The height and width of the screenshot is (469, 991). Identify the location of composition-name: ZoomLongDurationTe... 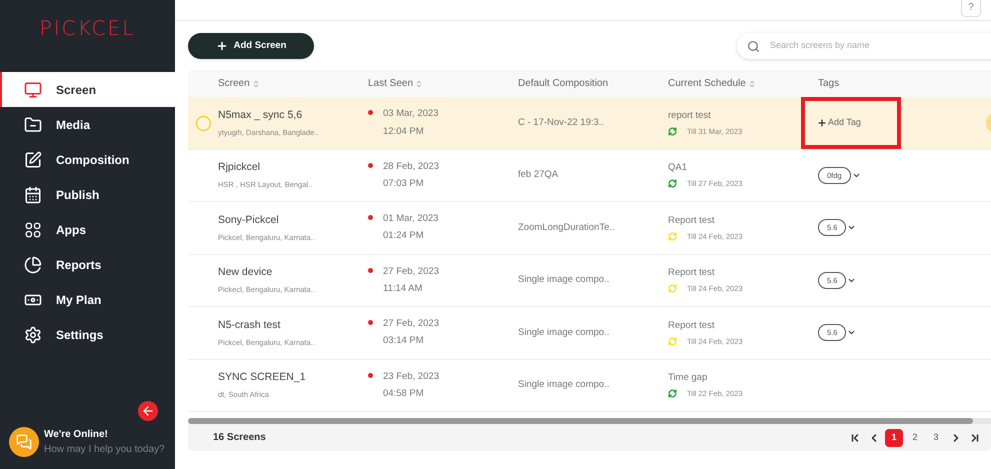
(567, 227).